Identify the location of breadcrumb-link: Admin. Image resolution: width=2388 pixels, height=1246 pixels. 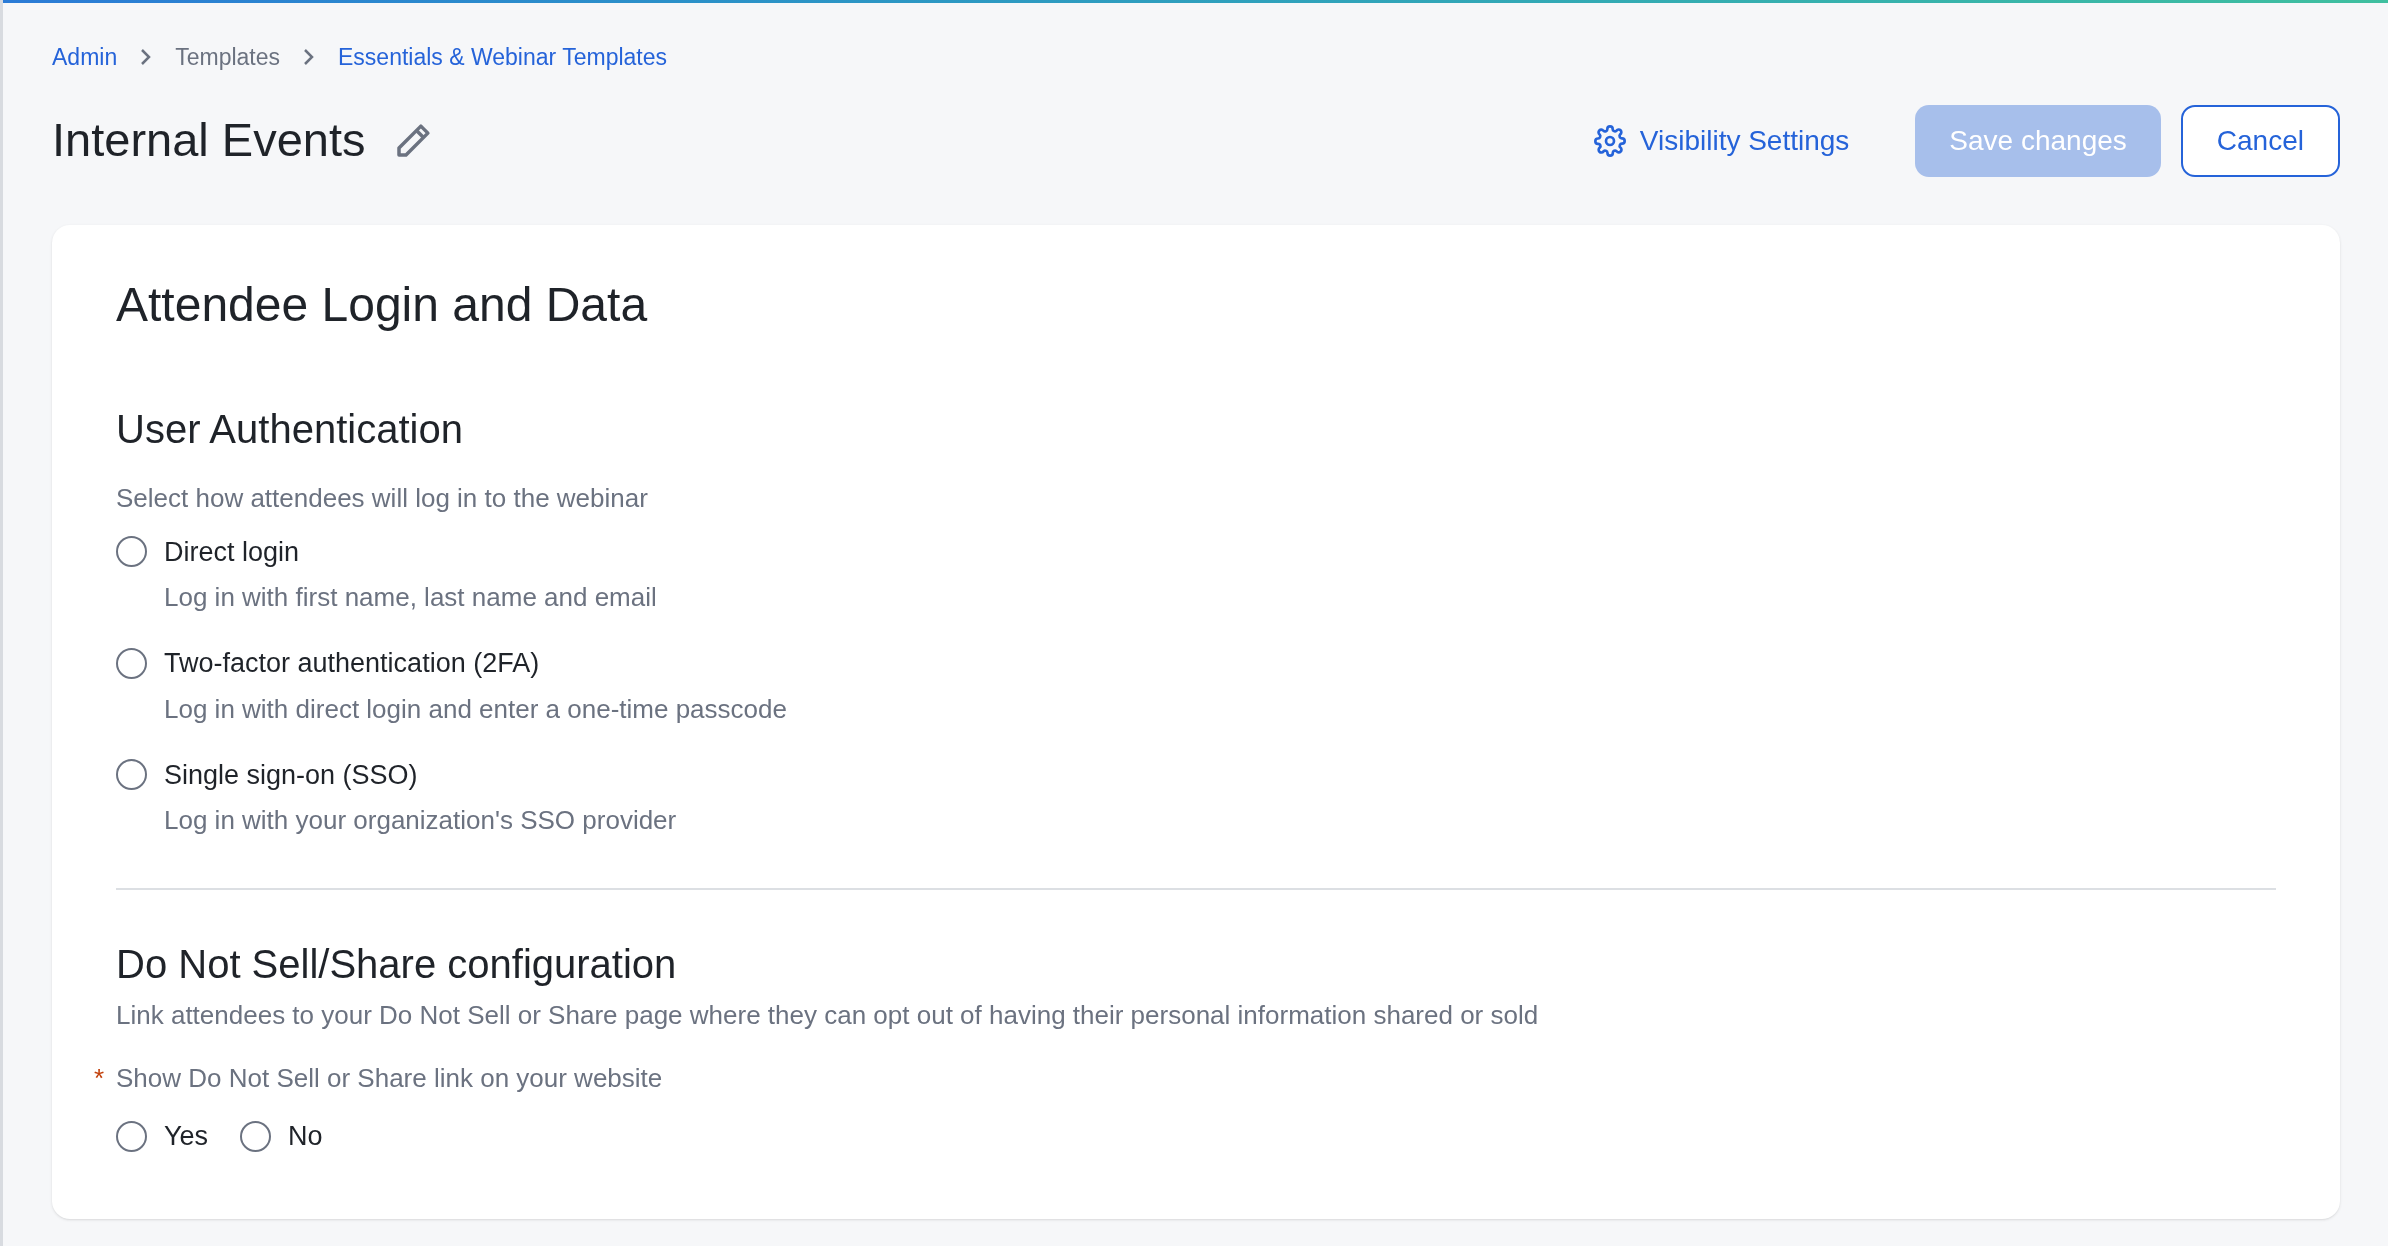
(85, 57).